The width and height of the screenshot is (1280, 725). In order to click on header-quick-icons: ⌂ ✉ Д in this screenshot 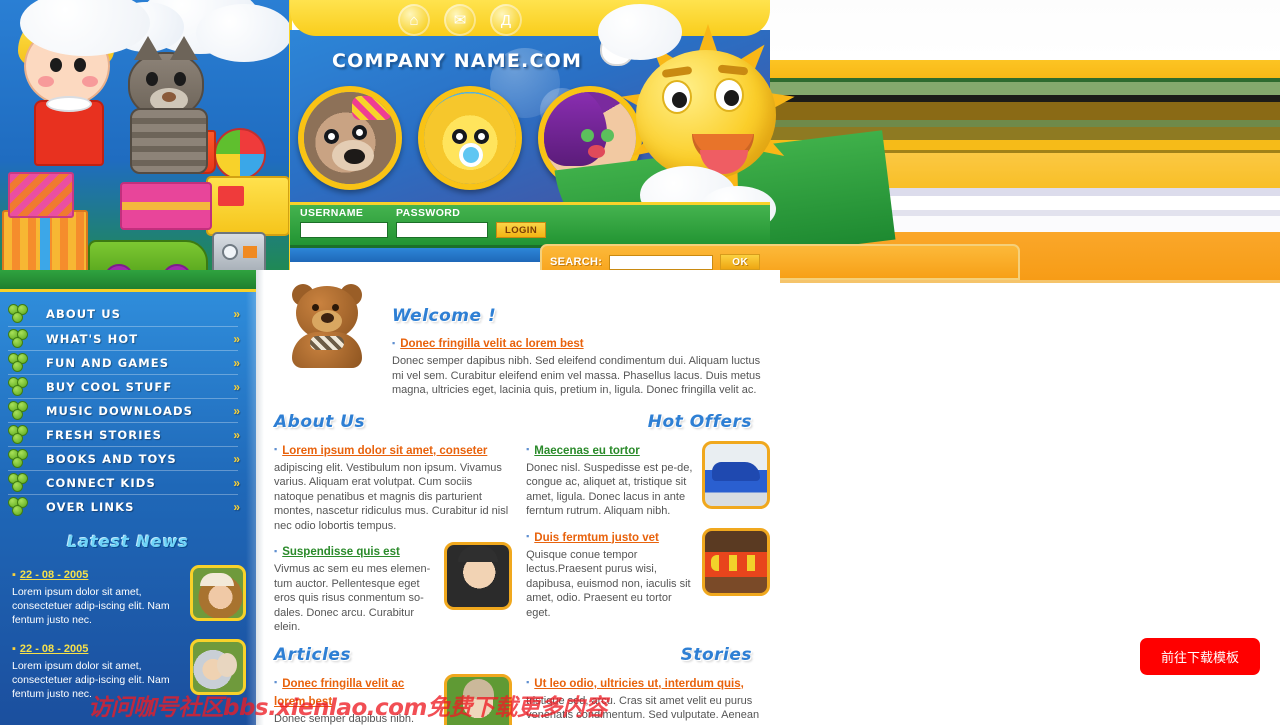, I will do `click(460, 20)`.